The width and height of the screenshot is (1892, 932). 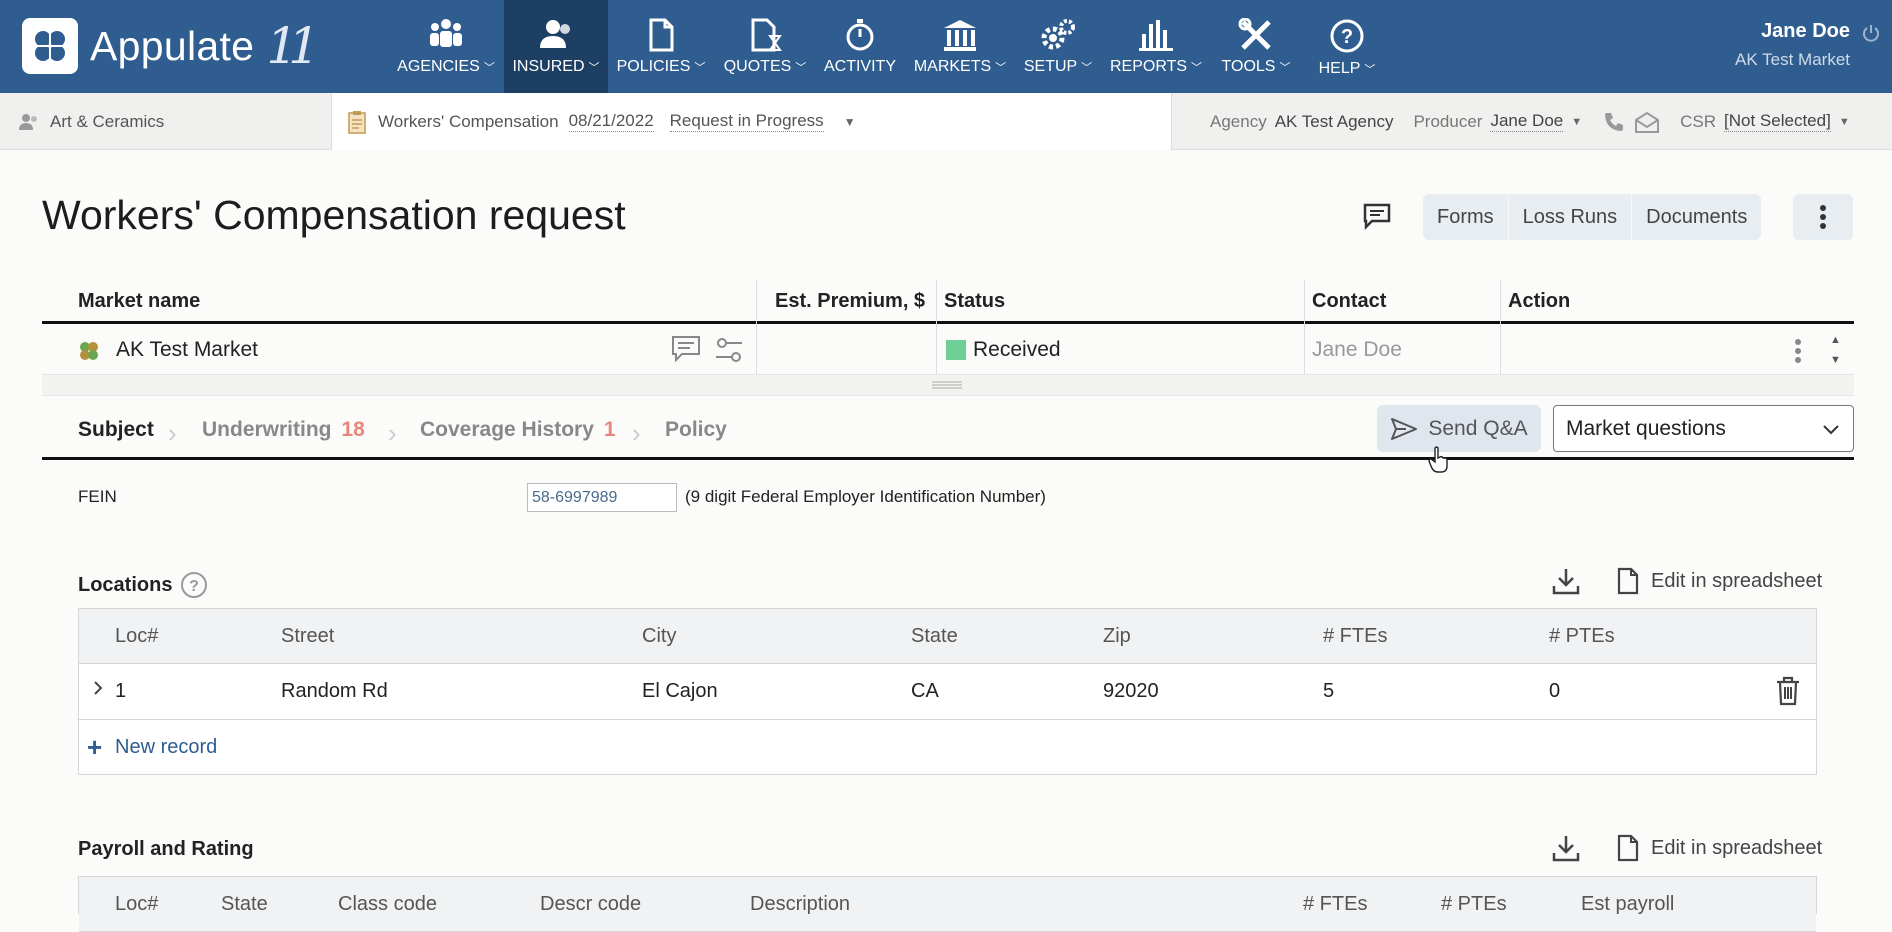 What do you see at coordinates (1835, 340) in the screenshot?
I see `scroll-up-icon: ▲` at bounding box center [1835, 340].